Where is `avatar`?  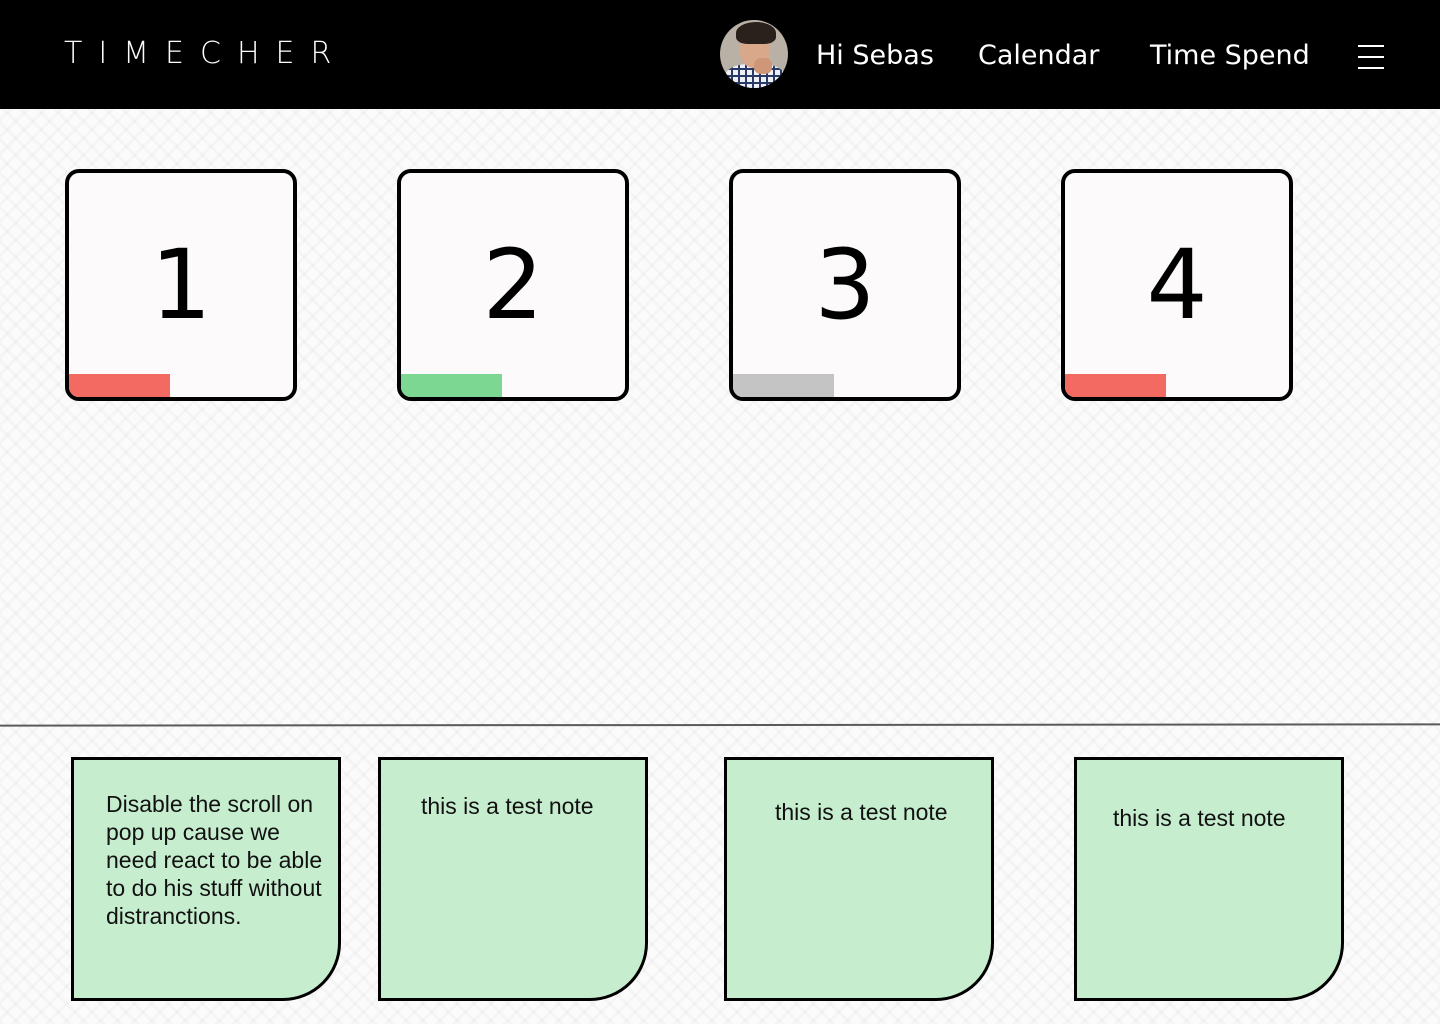 avatar is located at coordinates (754, 54).